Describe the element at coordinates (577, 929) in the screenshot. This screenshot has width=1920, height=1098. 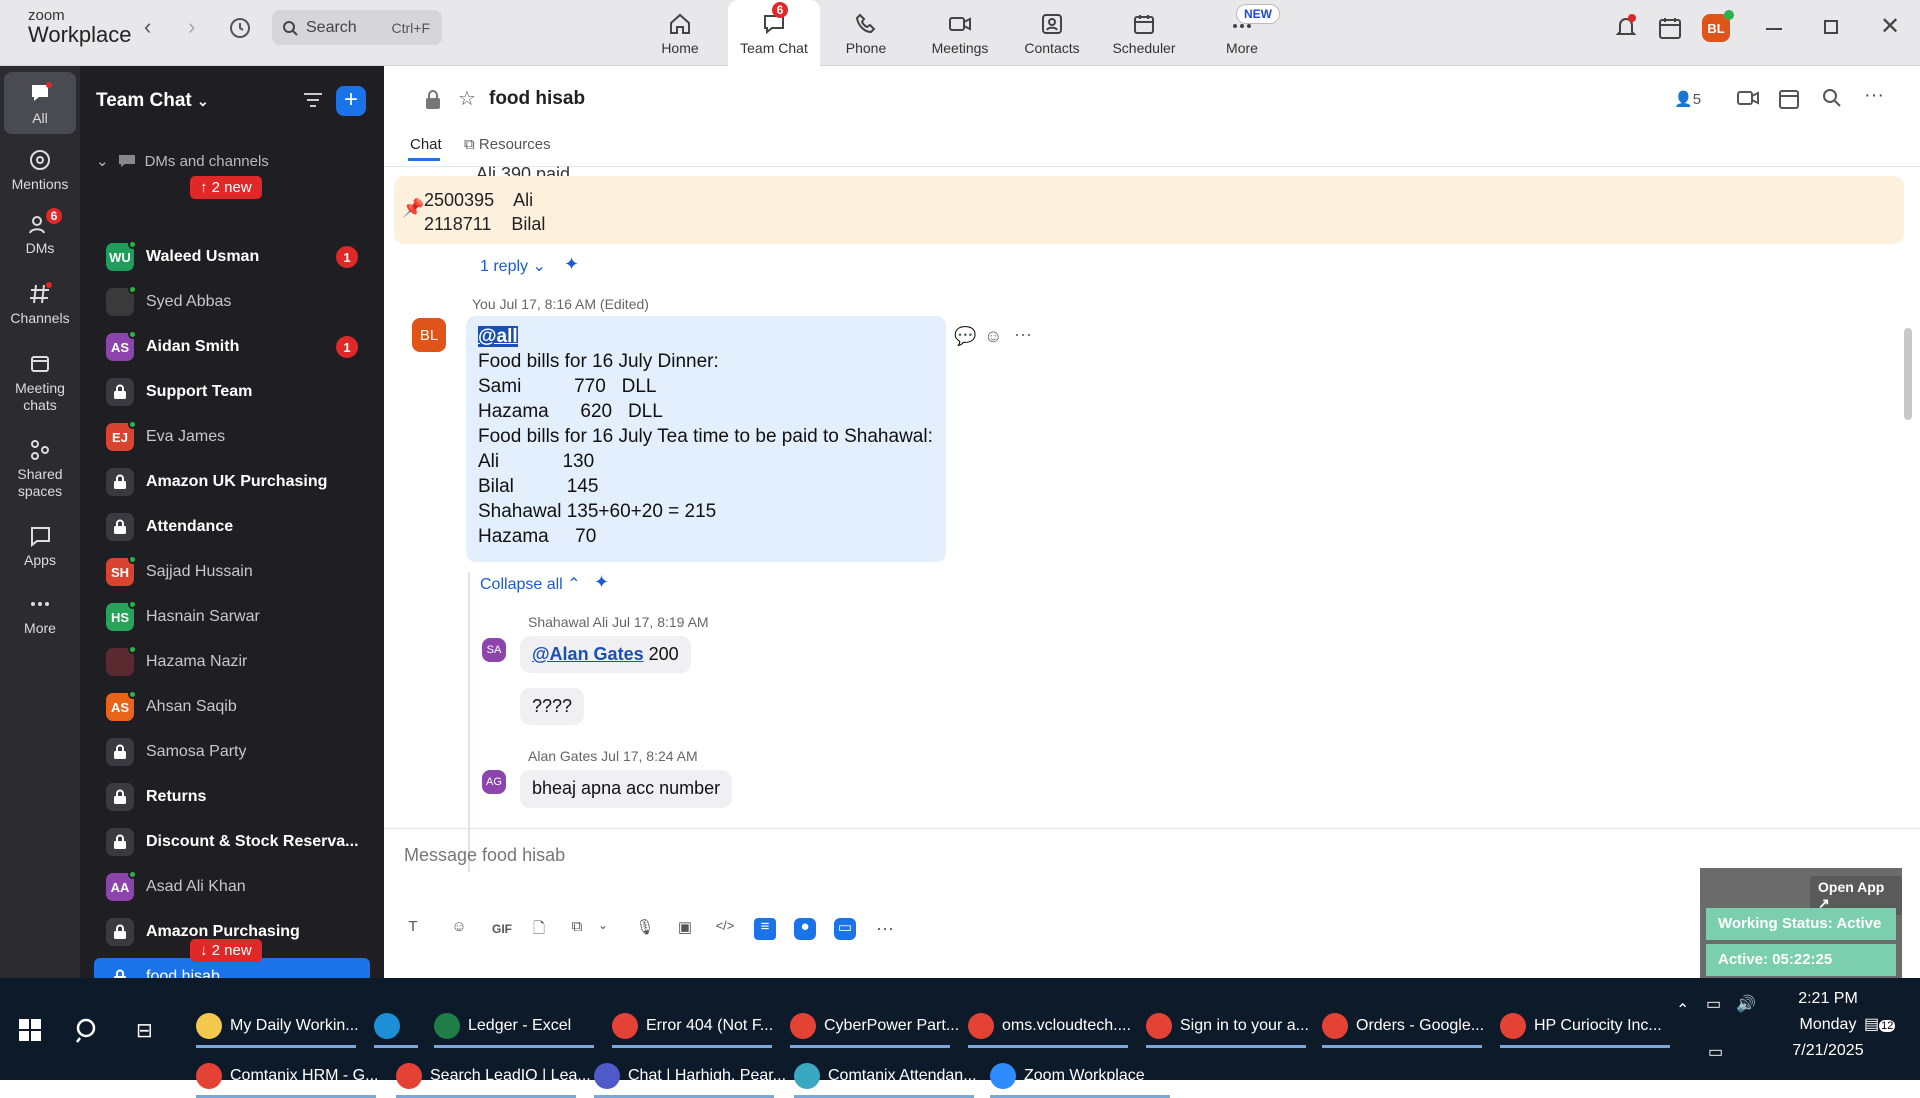
I see `screenshot-icon: ⧉` at that location.